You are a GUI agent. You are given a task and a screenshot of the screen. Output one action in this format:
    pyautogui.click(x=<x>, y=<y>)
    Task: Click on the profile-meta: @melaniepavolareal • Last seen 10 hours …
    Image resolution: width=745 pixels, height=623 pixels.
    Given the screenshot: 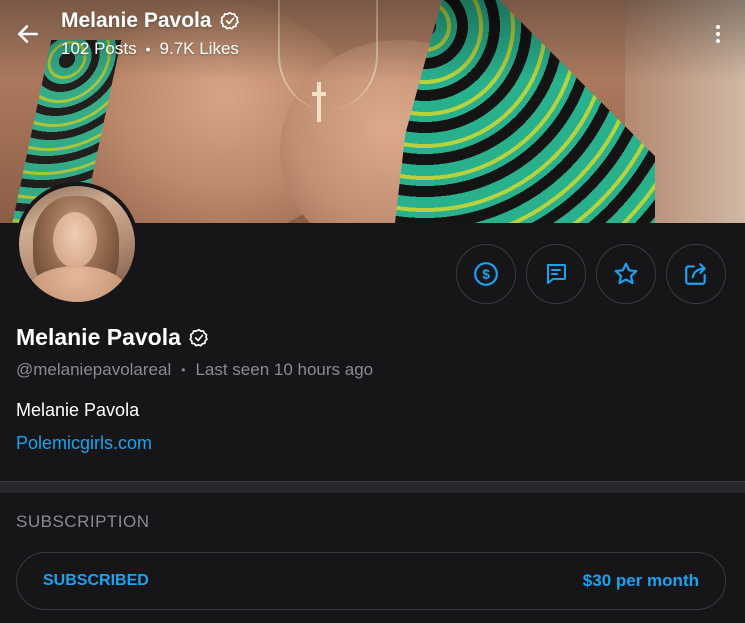 What is the action you would take?
    pyautogui.click(x=194, y=370)
    